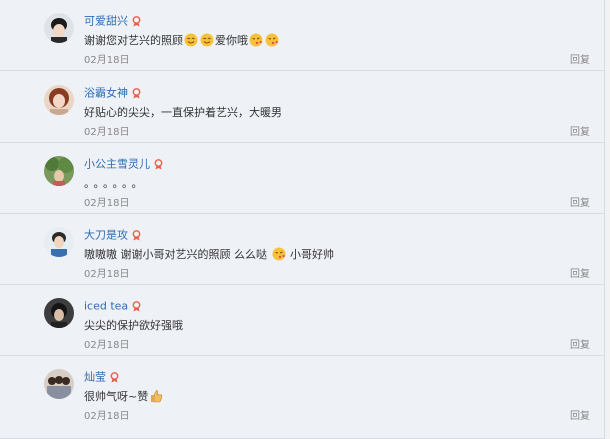 The image size is (610, 439). I want to click on user-name: 灿莹, so click(95, 377).